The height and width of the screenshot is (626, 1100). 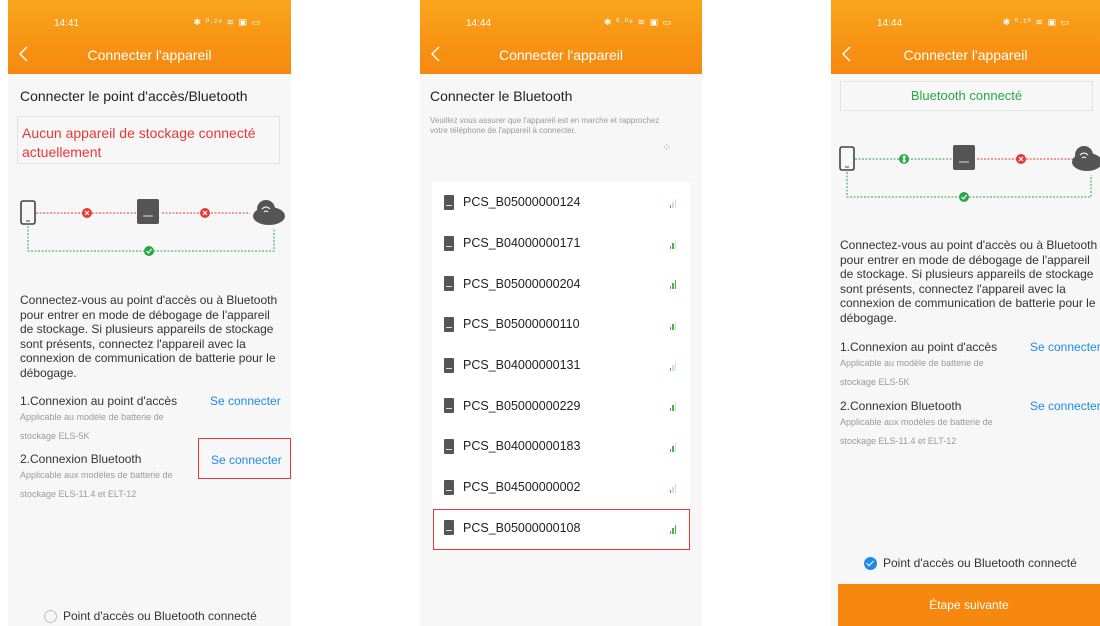 I want to click on app-header: 14:41 ✱ ⁰·²⁹ ≋ ▣ ▭ Connecter l'appareil, so click(x=149, y=37).